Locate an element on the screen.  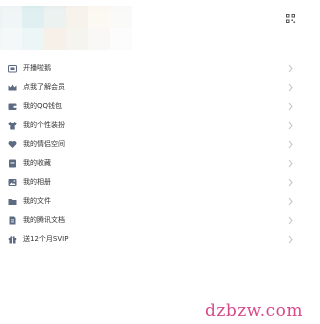
gift-icon is located at coordinates (12, 240).